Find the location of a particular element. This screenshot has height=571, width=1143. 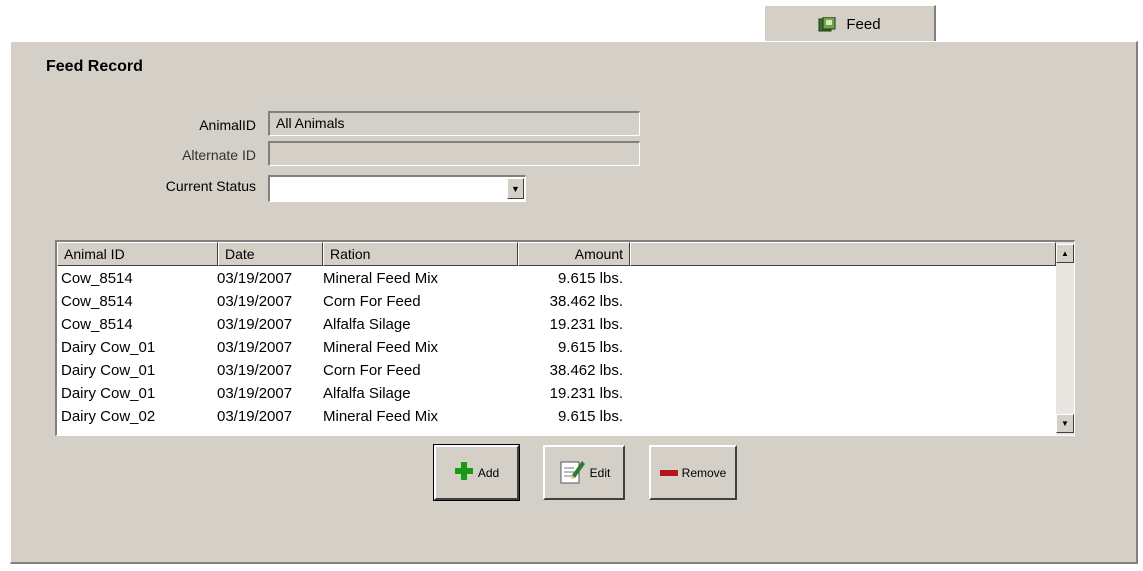

minus-icon is located at coordinates (668, 473).